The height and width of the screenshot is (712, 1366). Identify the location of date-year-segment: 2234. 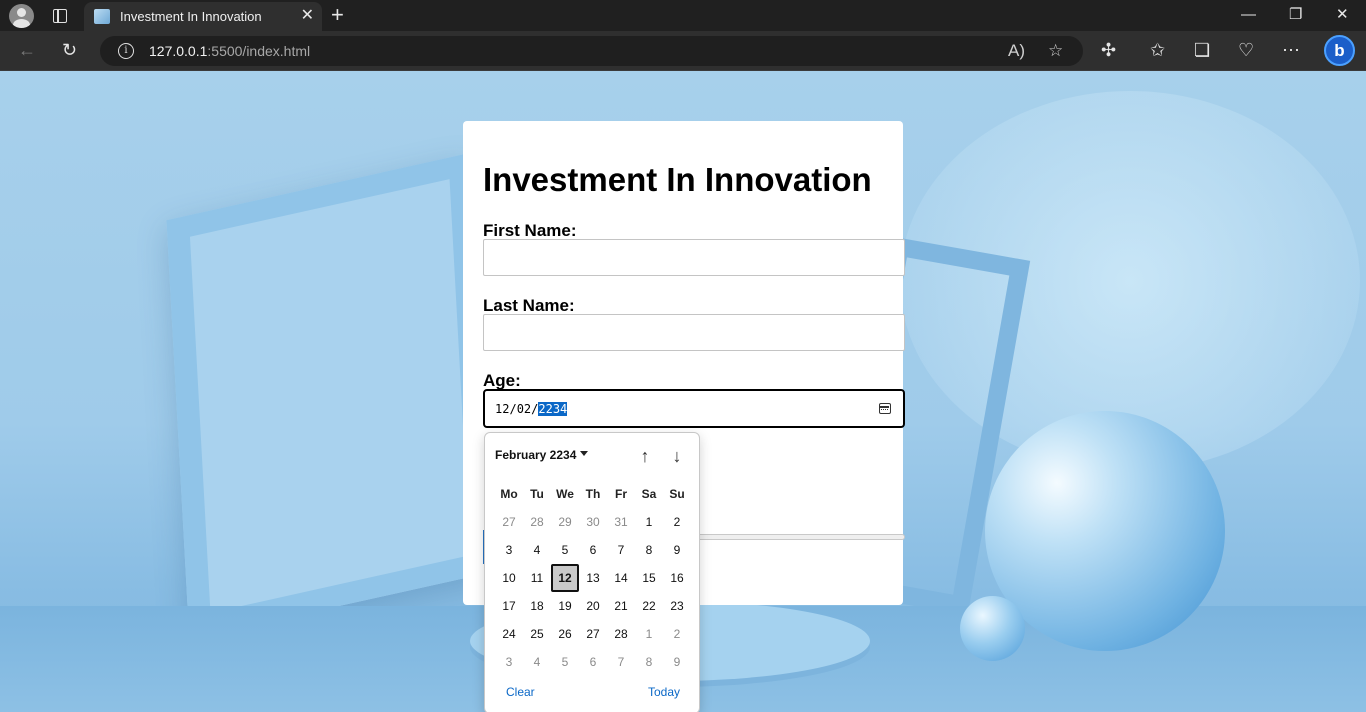
(553, 409).